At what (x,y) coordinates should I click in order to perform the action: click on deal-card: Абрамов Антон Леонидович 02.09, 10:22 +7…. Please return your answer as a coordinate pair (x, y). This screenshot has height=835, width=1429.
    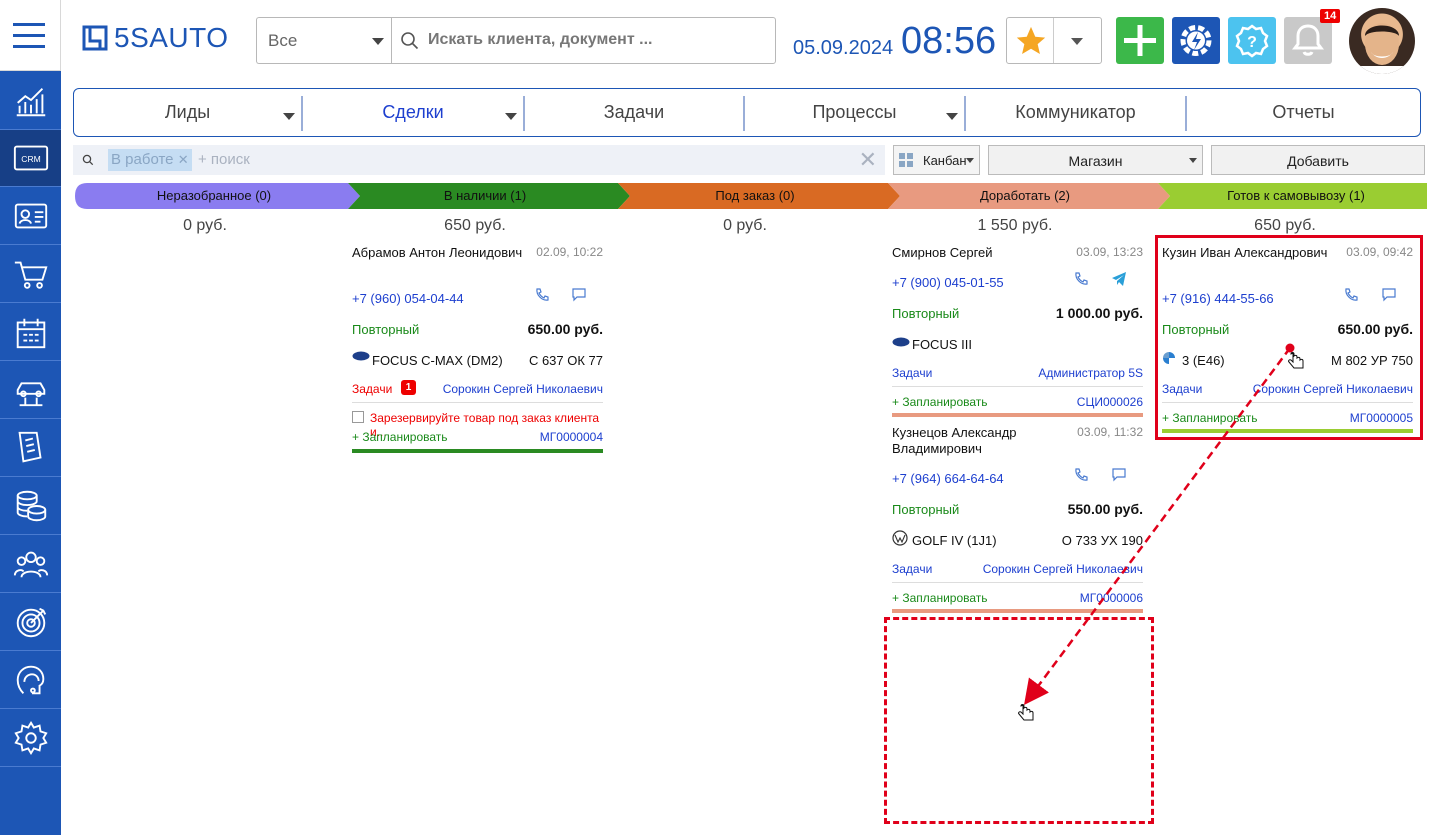
    Looking at the image, I should click on (477, 350).